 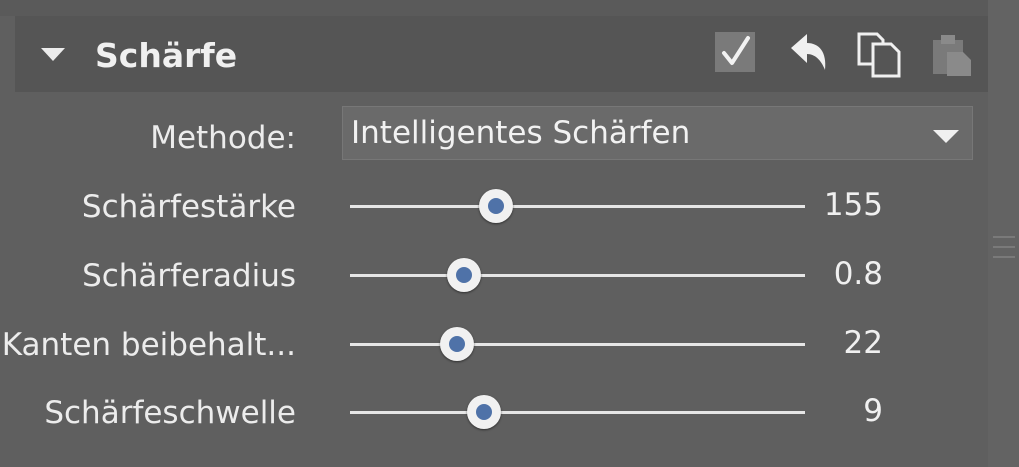 I want to click on slider-value: 9, so click(x=873, y=411).